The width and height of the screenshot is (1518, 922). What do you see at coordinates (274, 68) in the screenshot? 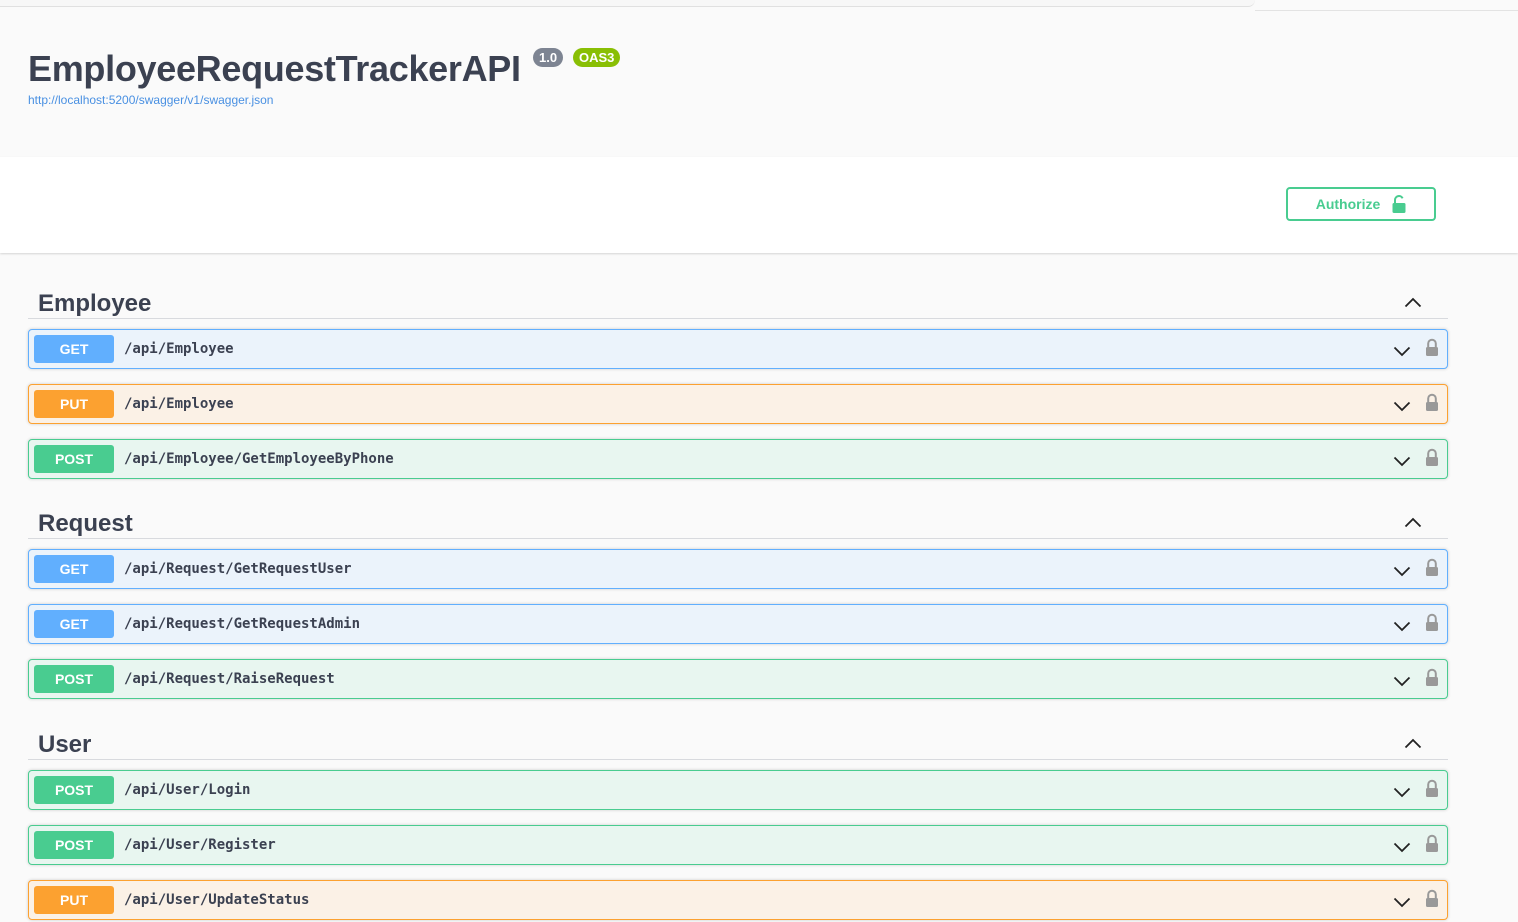
I see `api-title: EmployeeRequestTrackerAPI` at bounding box center [274, 68].